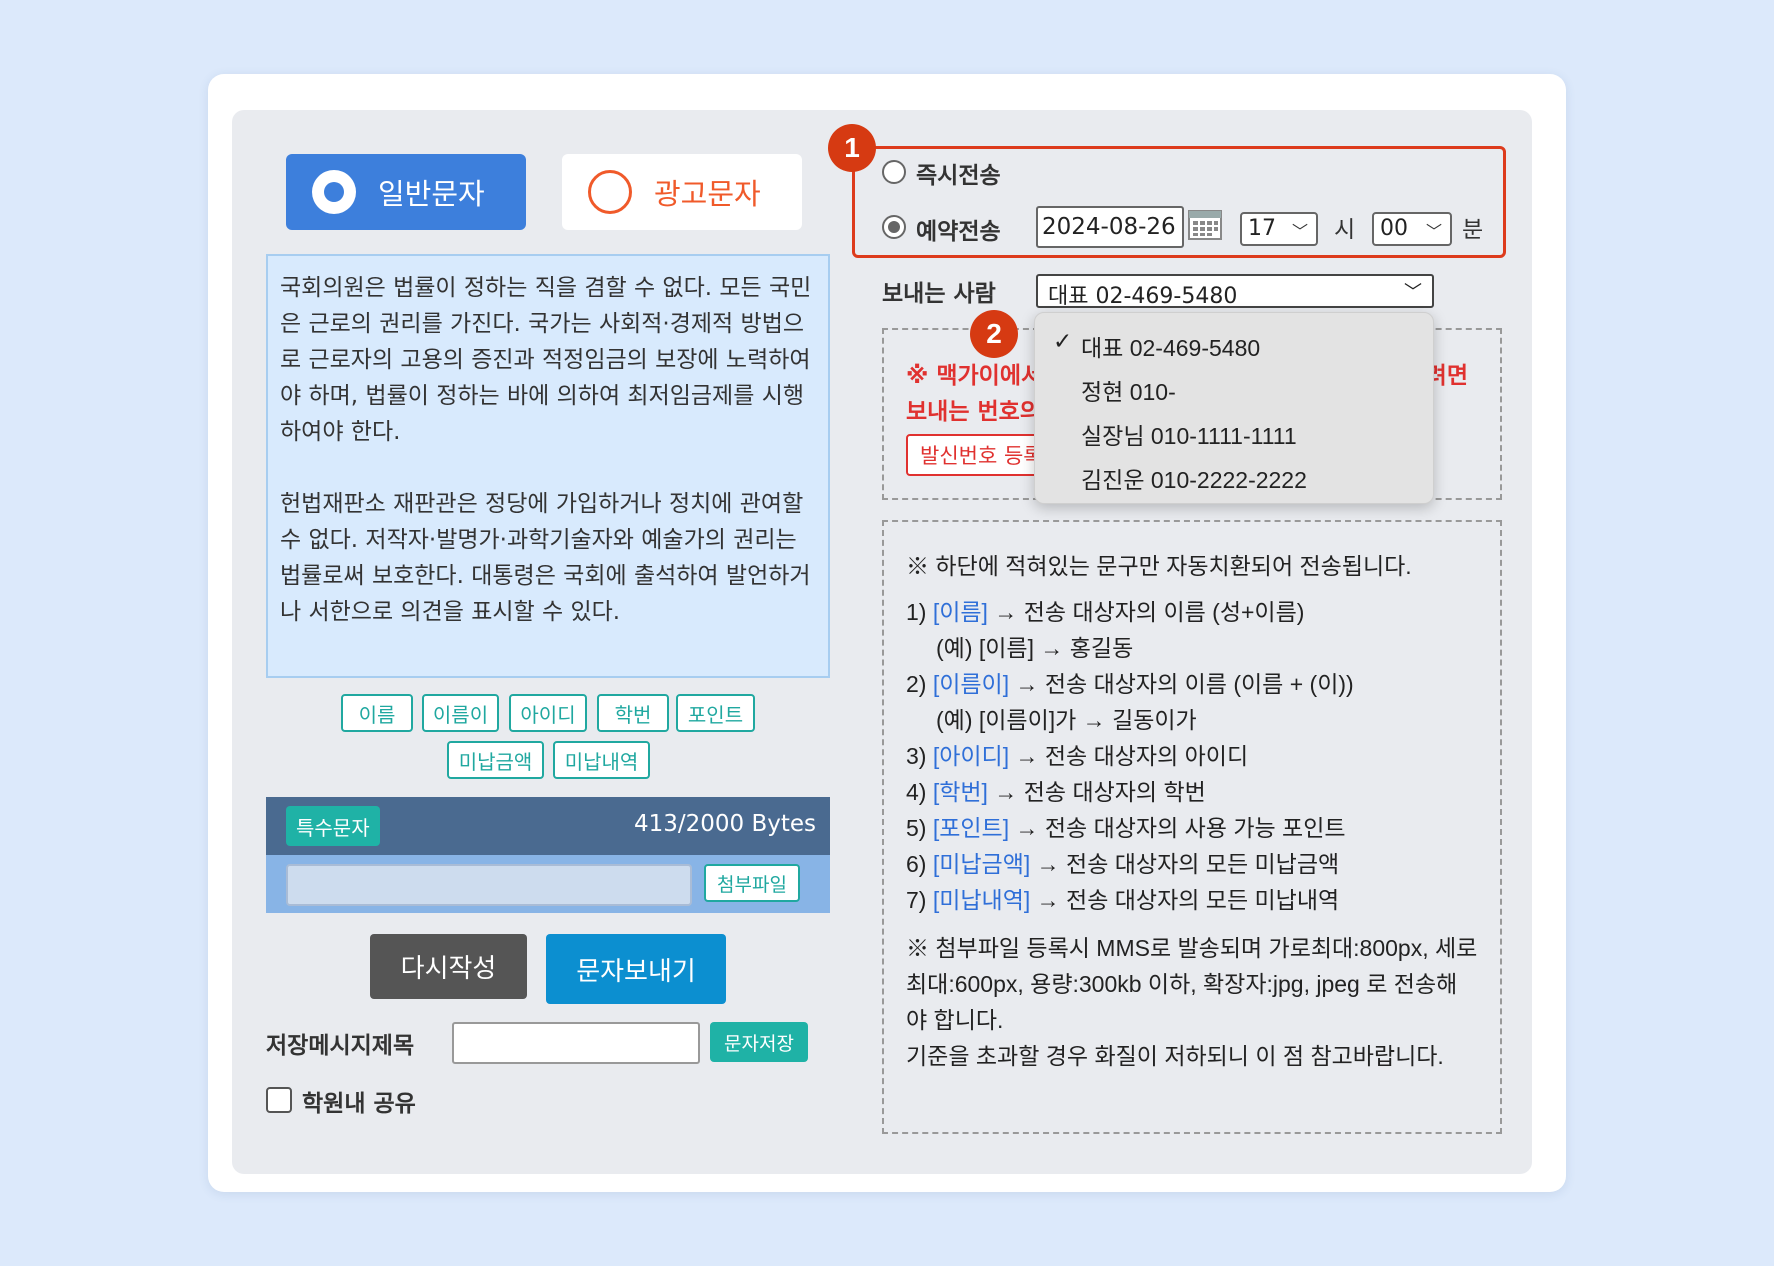 This screenshot has height=1266, width=1774. I want to click on attach-bar: 첨부파일, so click(548, 884).